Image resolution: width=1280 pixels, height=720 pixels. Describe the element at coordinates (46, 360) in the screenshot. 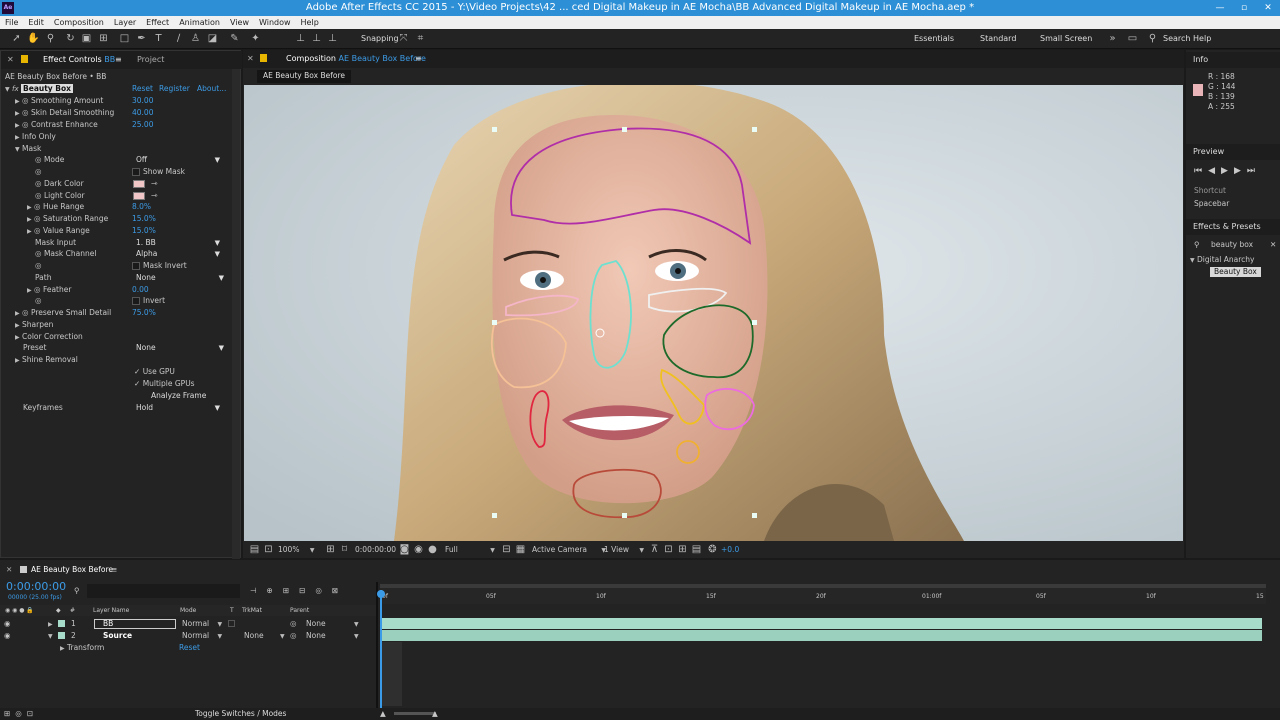

I see `shine-removal-group: ▶ Shine Removal` at that location.